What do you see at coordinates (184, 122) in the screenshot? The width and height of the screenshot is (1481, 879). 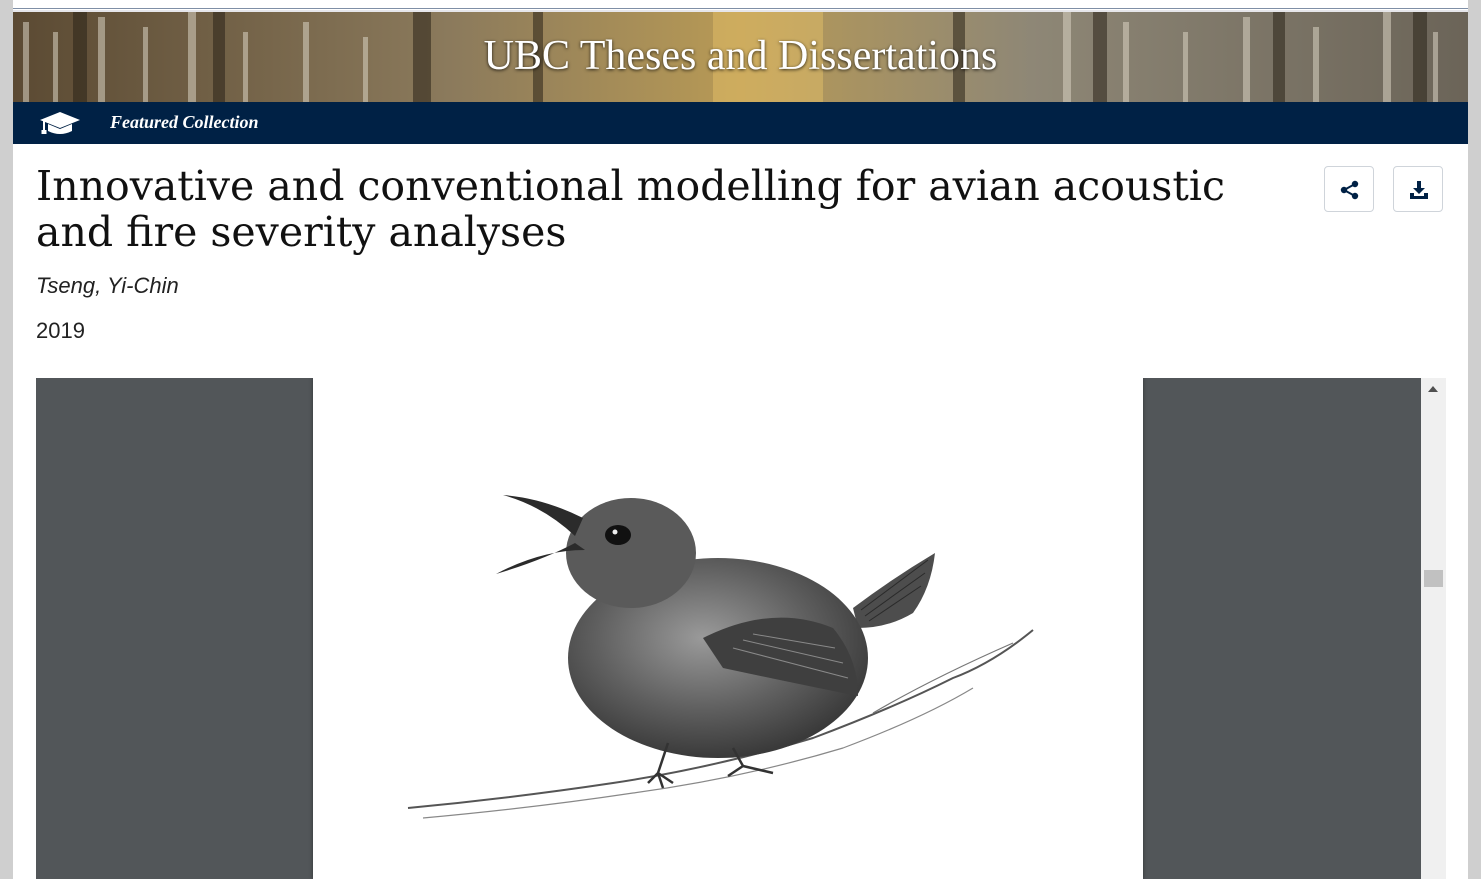 I see `collection-label: Featured Collection` at bounding box center [184, 122].